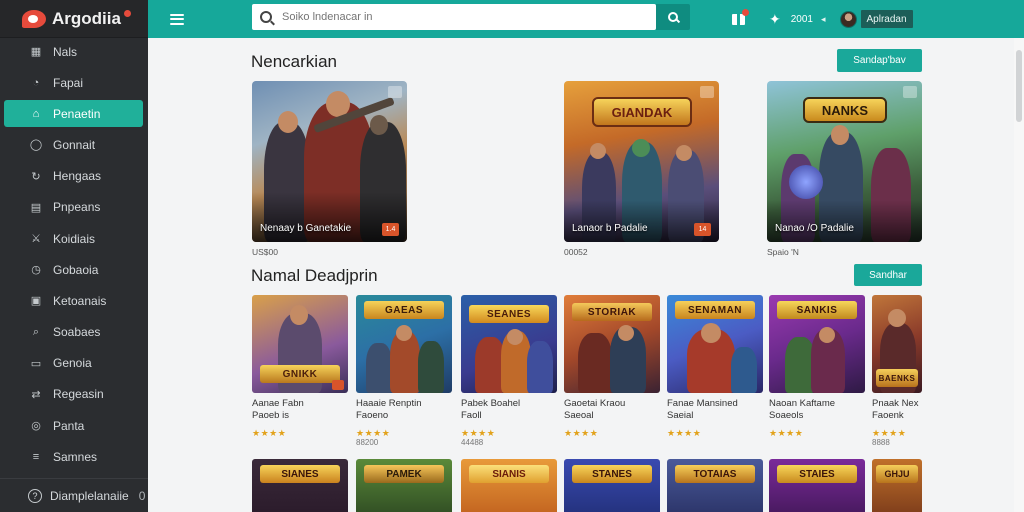  Describe the element at coordinates (142, 495) in the screenshot. I see `footer-count: 0` at that location.